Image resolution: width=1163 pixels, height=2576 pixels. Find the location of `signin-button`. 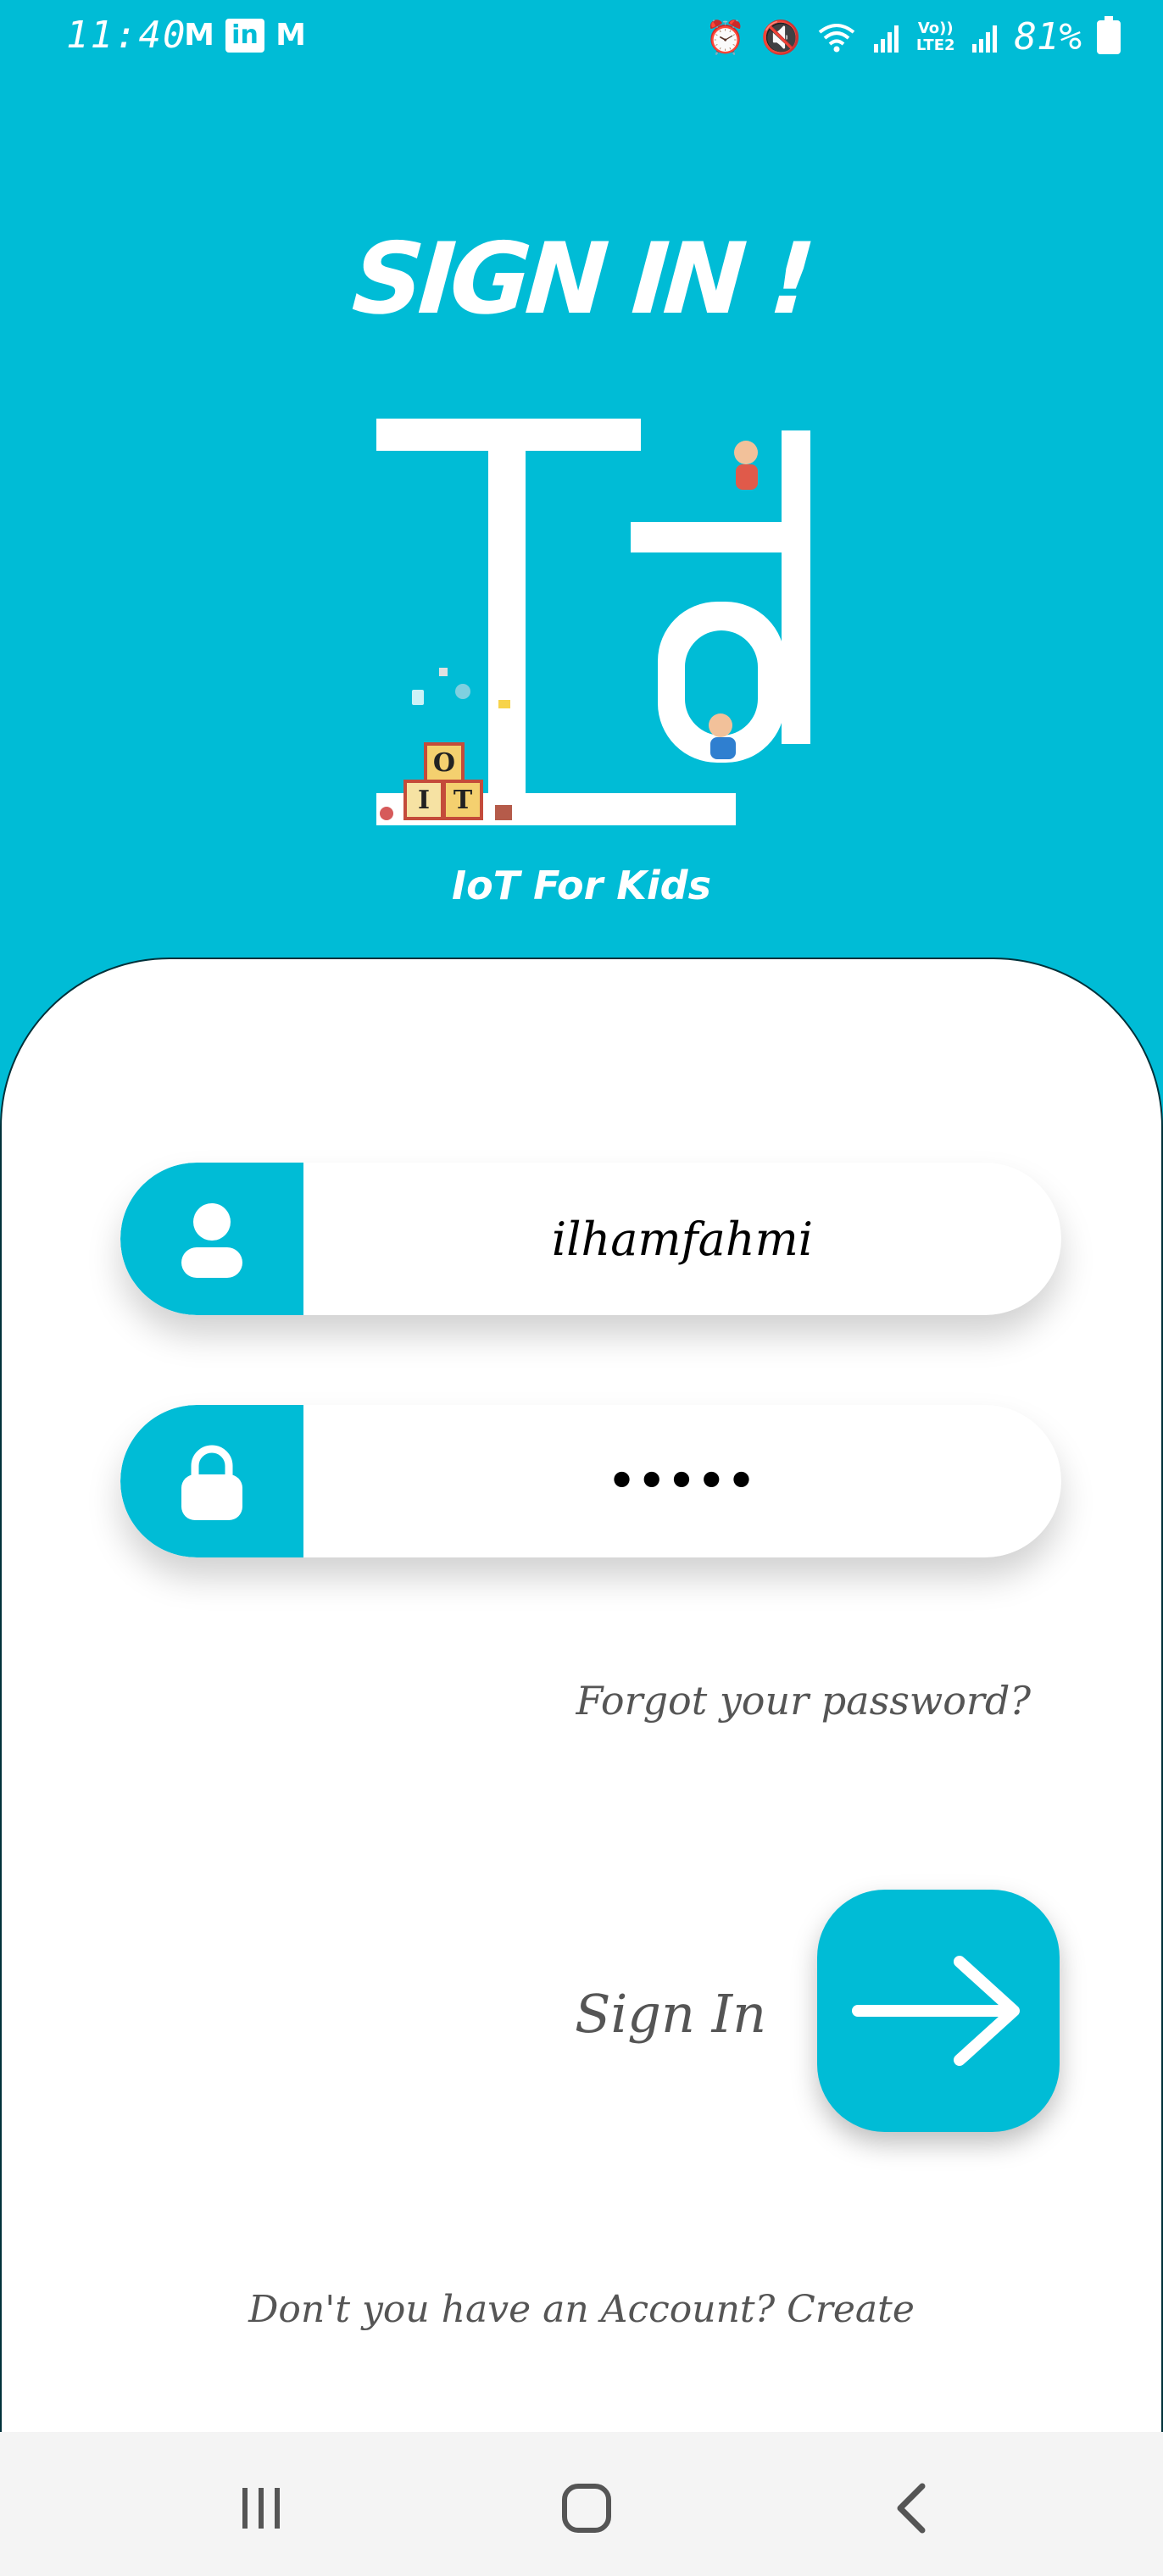

signin-button is located at coordinates (938, 2011).